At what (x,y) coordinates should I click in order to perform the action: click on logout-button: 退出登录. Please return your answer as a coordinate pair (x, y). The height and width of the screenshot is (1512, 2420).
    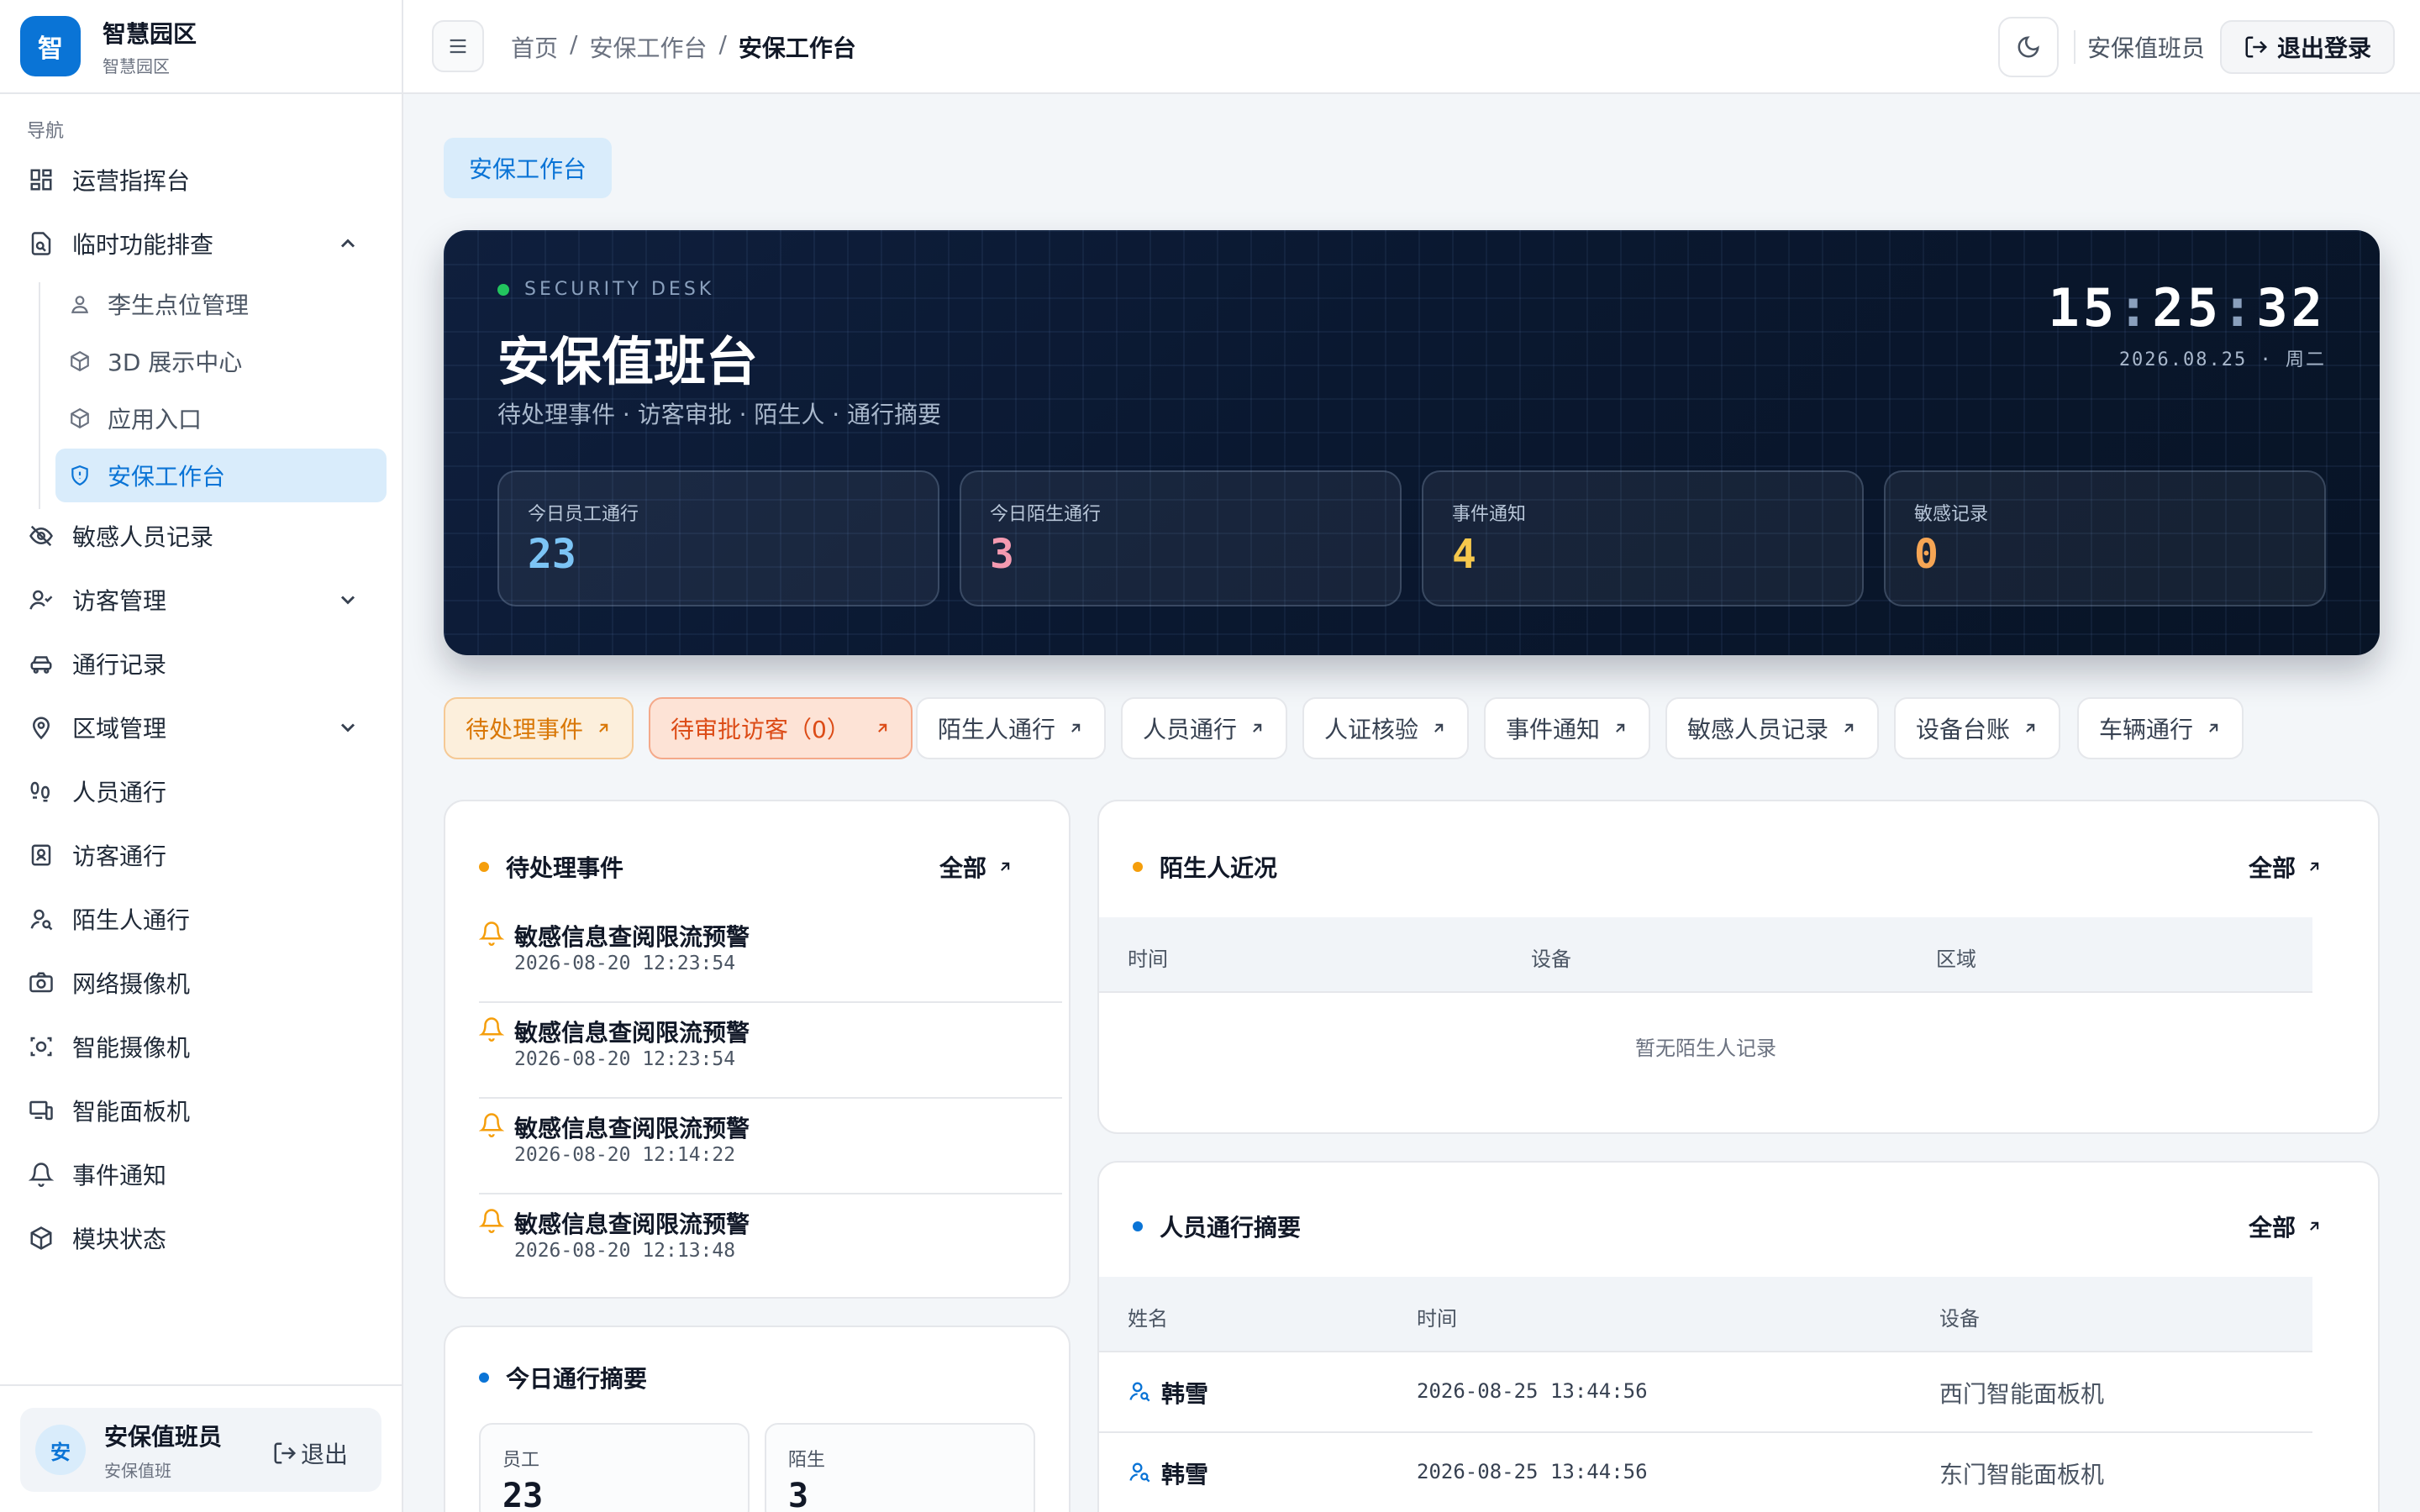
    Looking at the image, I should click on (2307, 47).